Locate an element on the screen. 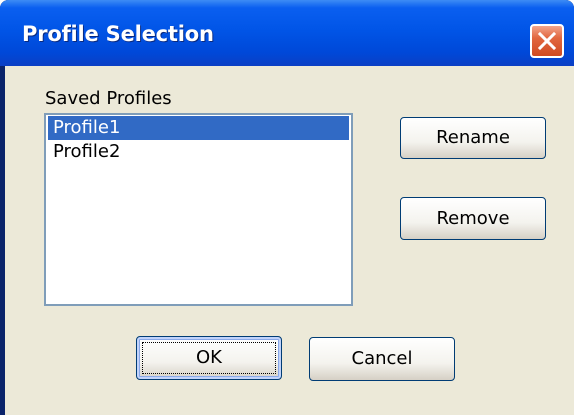 The width and height of the screenshot is (574, 415). rename-button: Rename is located at coordinates (473, 138).